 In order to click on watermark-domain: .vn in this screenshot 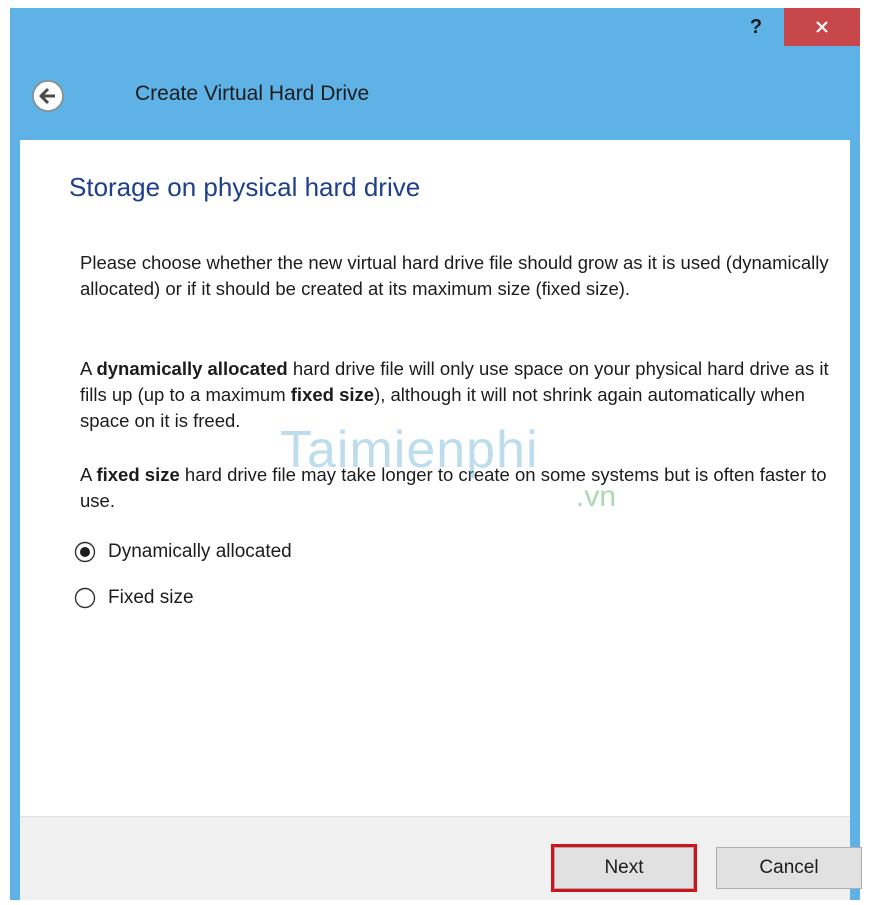, I will do `click(596, 496)`.